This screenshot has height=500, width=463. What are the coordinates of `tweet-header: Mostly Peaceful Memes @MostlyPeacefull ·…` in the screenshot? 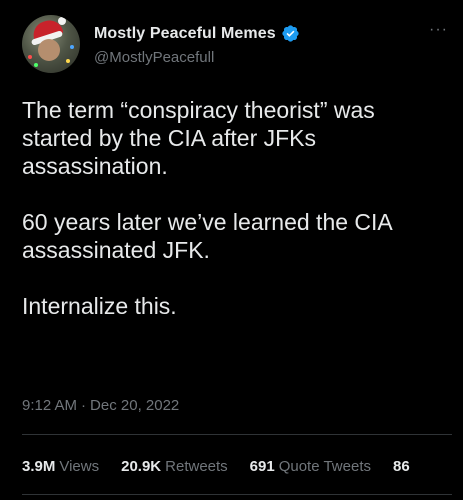 It's located at (237, 45).